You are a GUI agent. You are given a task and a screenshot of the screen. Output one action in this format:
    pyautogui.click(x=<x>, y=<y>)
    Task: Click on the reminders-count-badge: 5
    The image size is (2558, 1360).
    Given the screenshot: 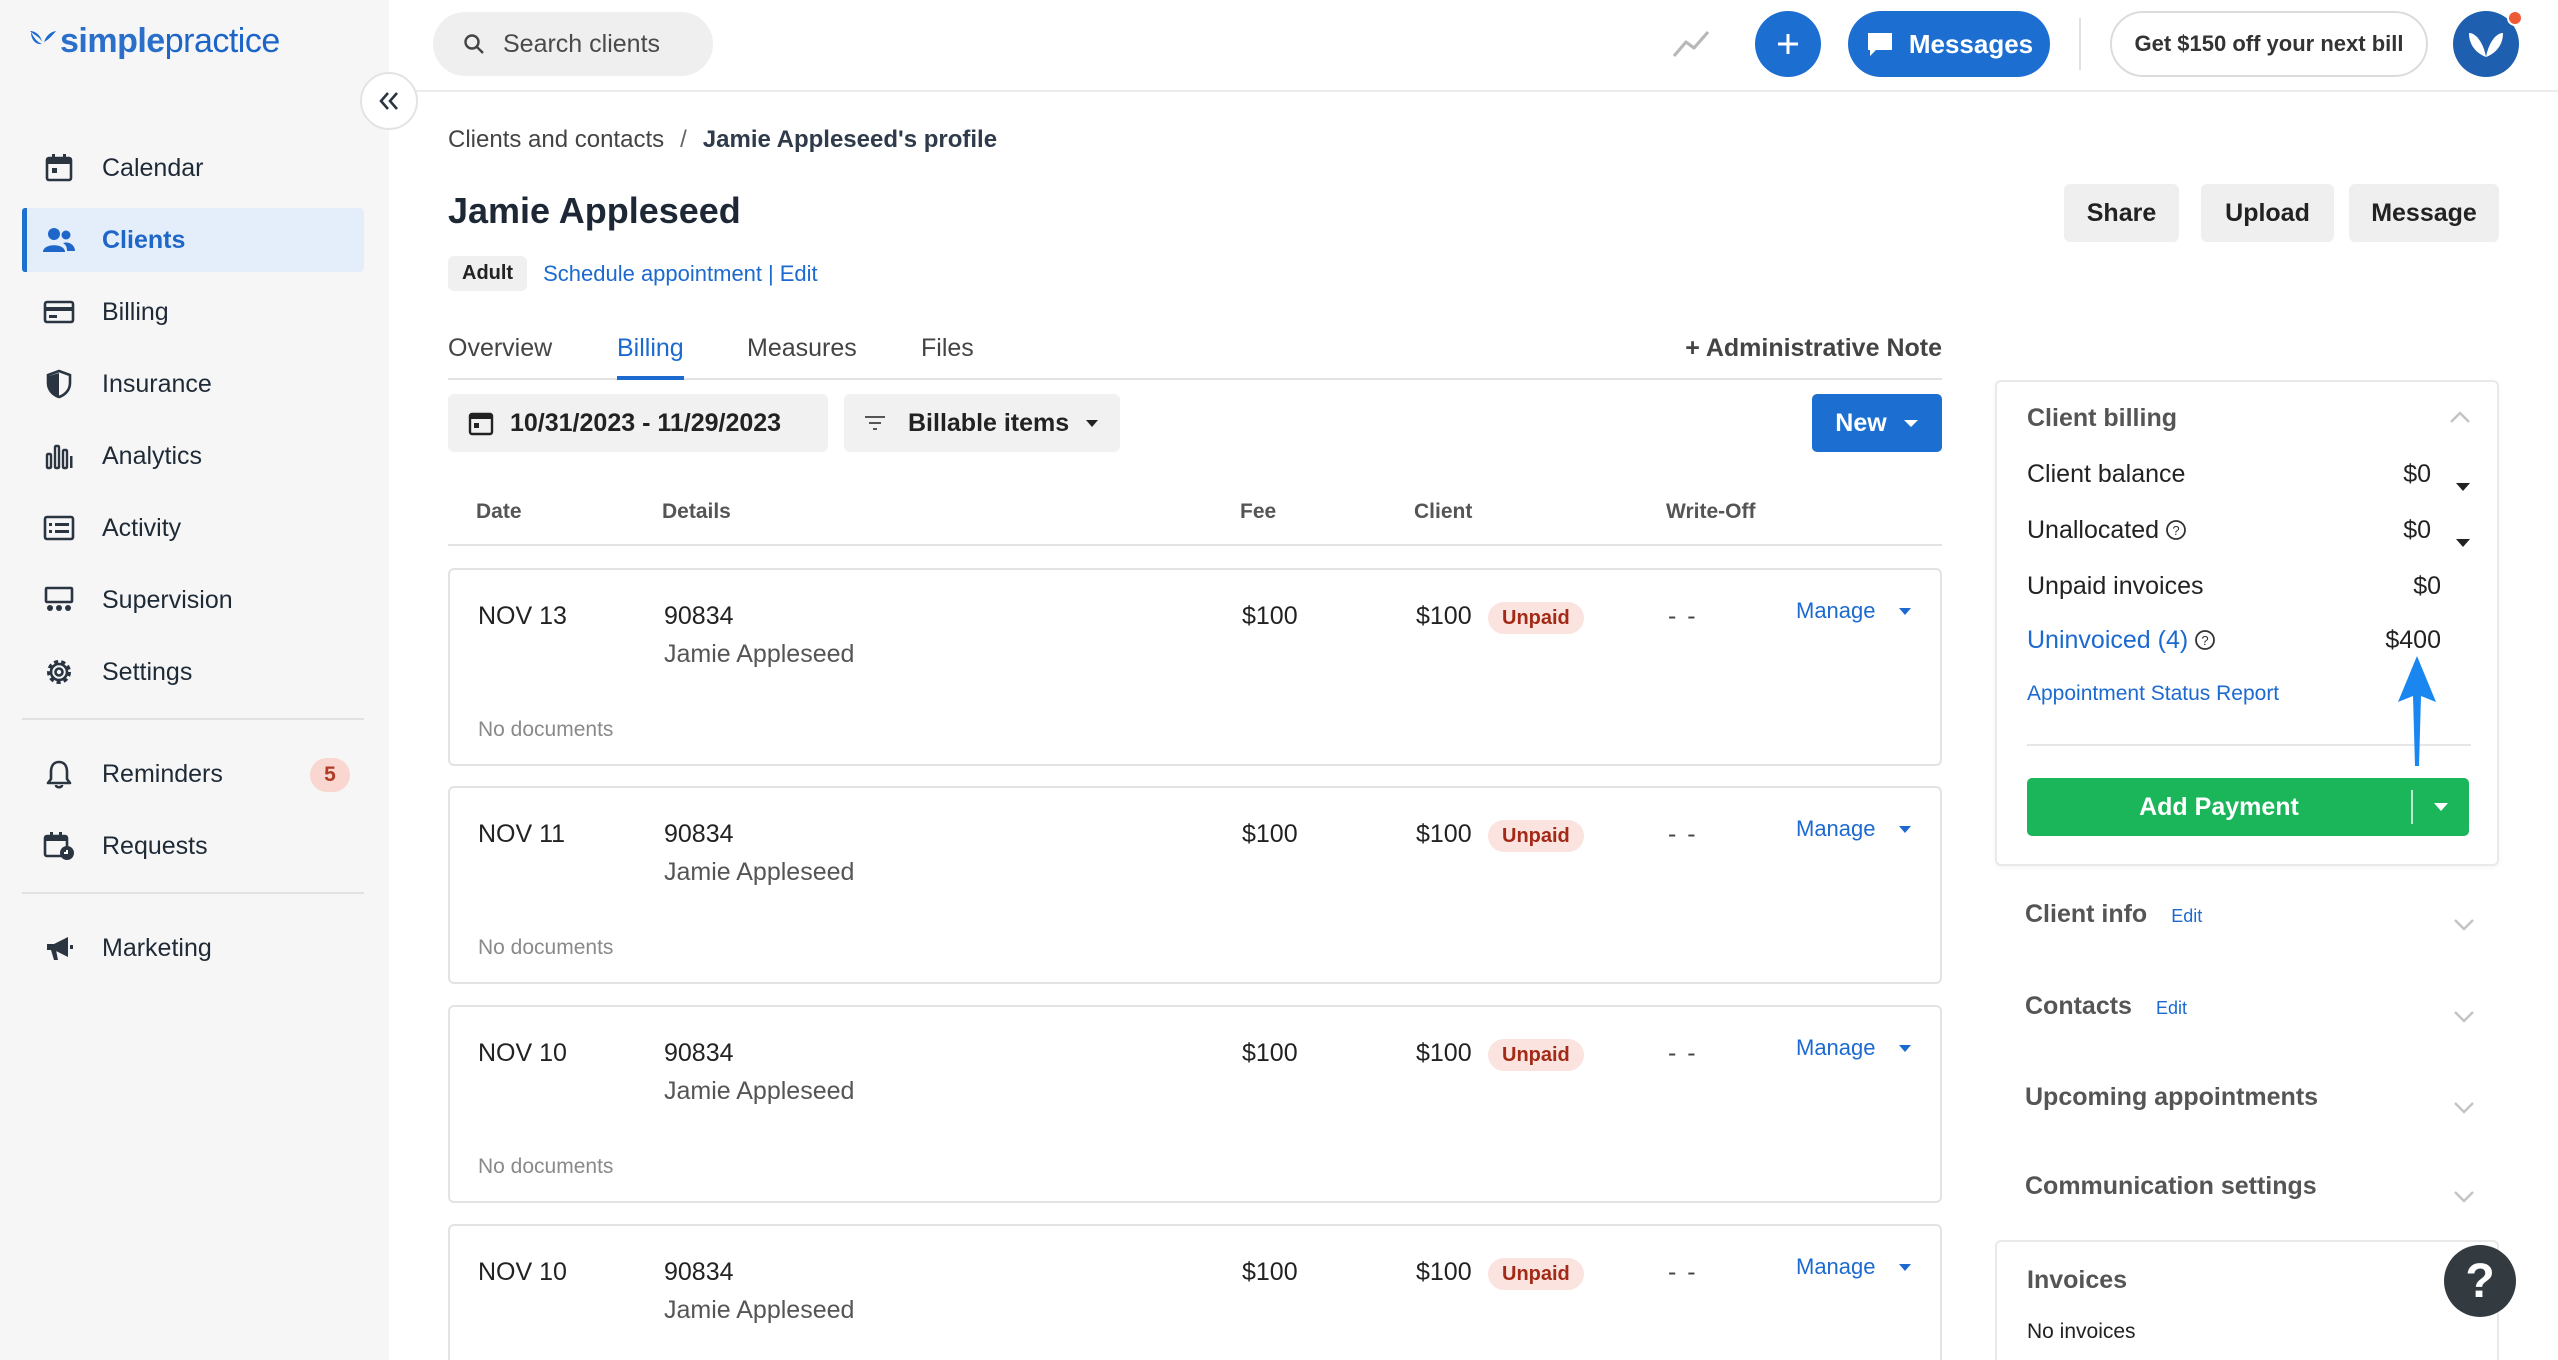 What is the action you would take?
    pyautogui.click(x=330, y=775)
    